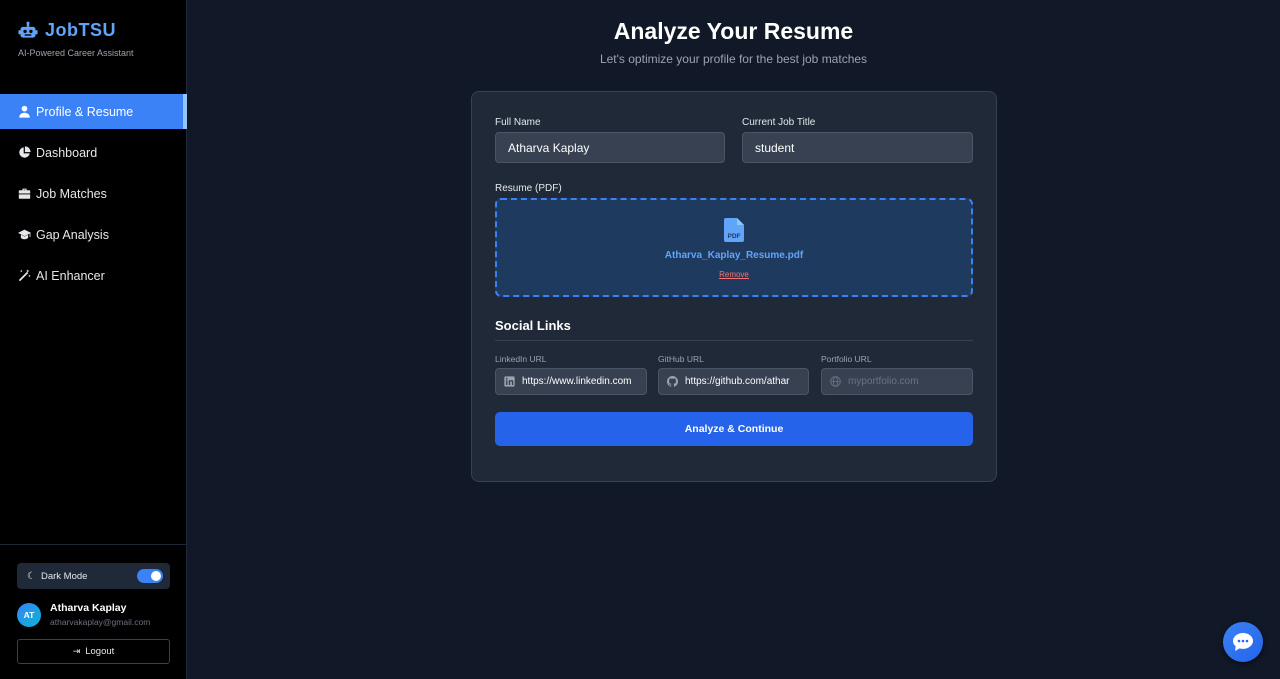 Image resolution: width=1280 pixels, height=679 pixels. I want to click on remove-file-link: Remove, so click(734, 274).